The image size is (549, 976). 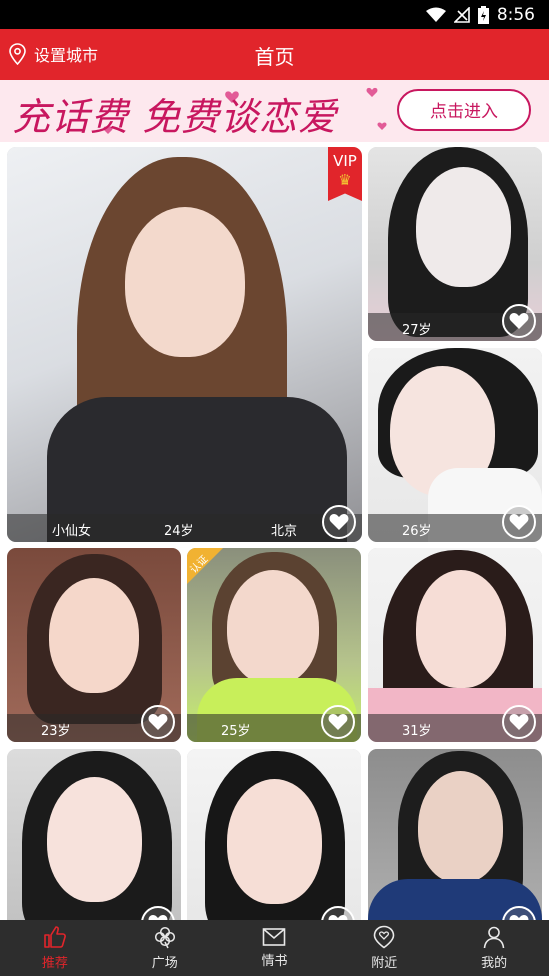 I want to click on wifi-icon, so click(x=435, y=14).